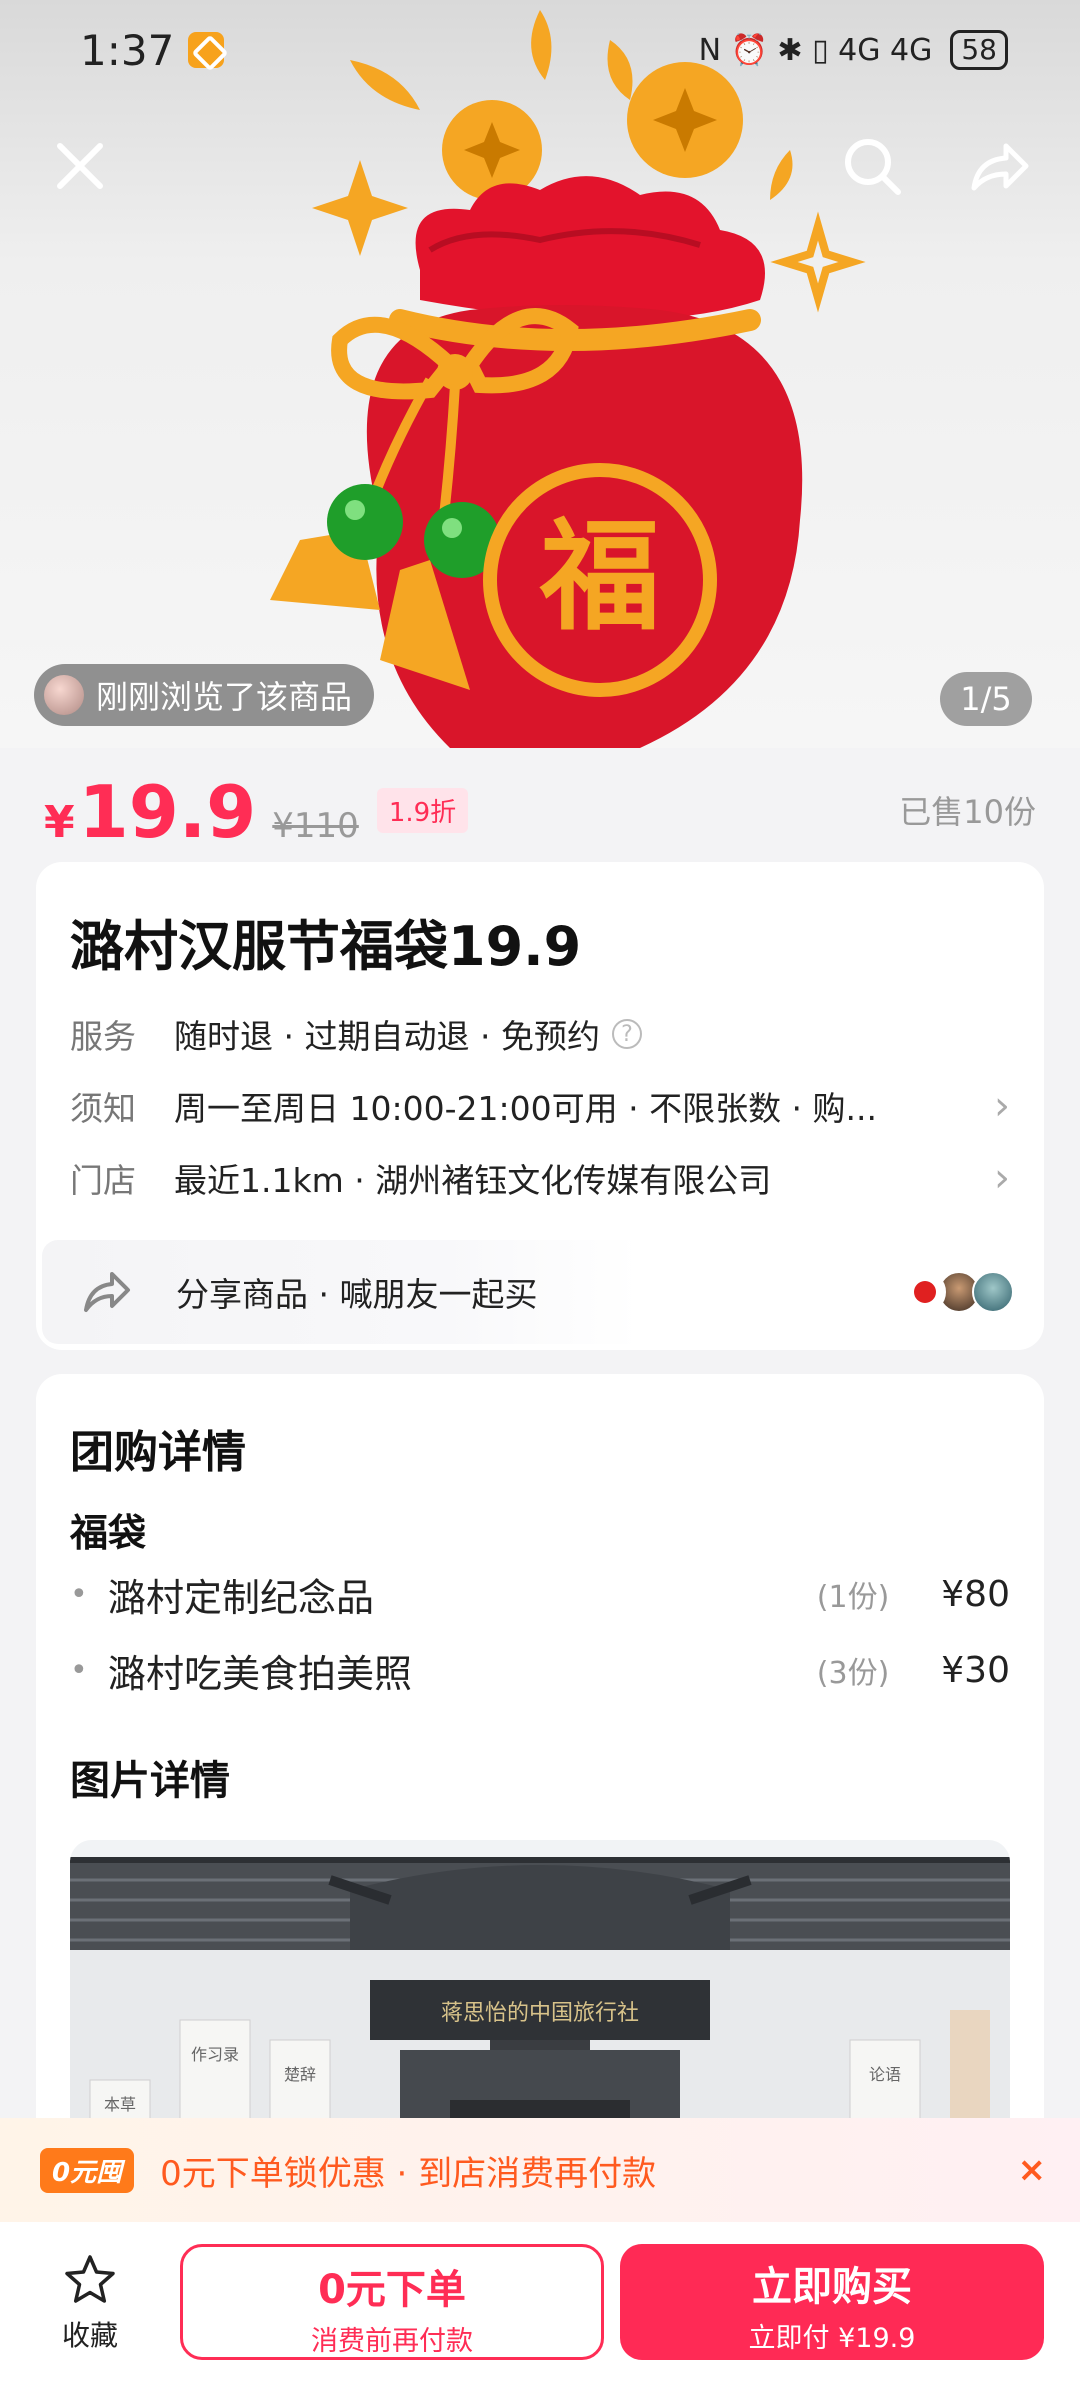  I want to click on info-row-service: 服务 随时退 · 过期自动退 · 免预约 ?, so click(540, 1034).